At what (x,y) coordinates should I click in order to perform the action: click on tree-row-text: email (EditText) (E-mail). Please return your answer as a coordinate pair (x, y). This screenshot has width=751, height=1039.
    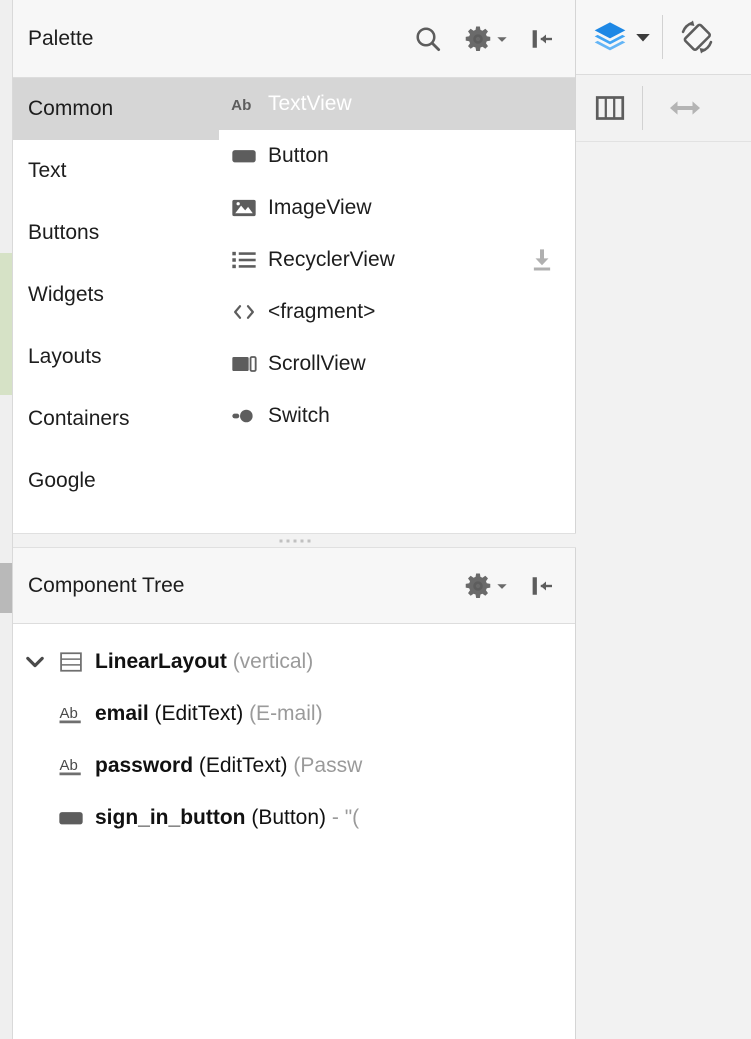
    Looking at the image, I should click on (209, 714).